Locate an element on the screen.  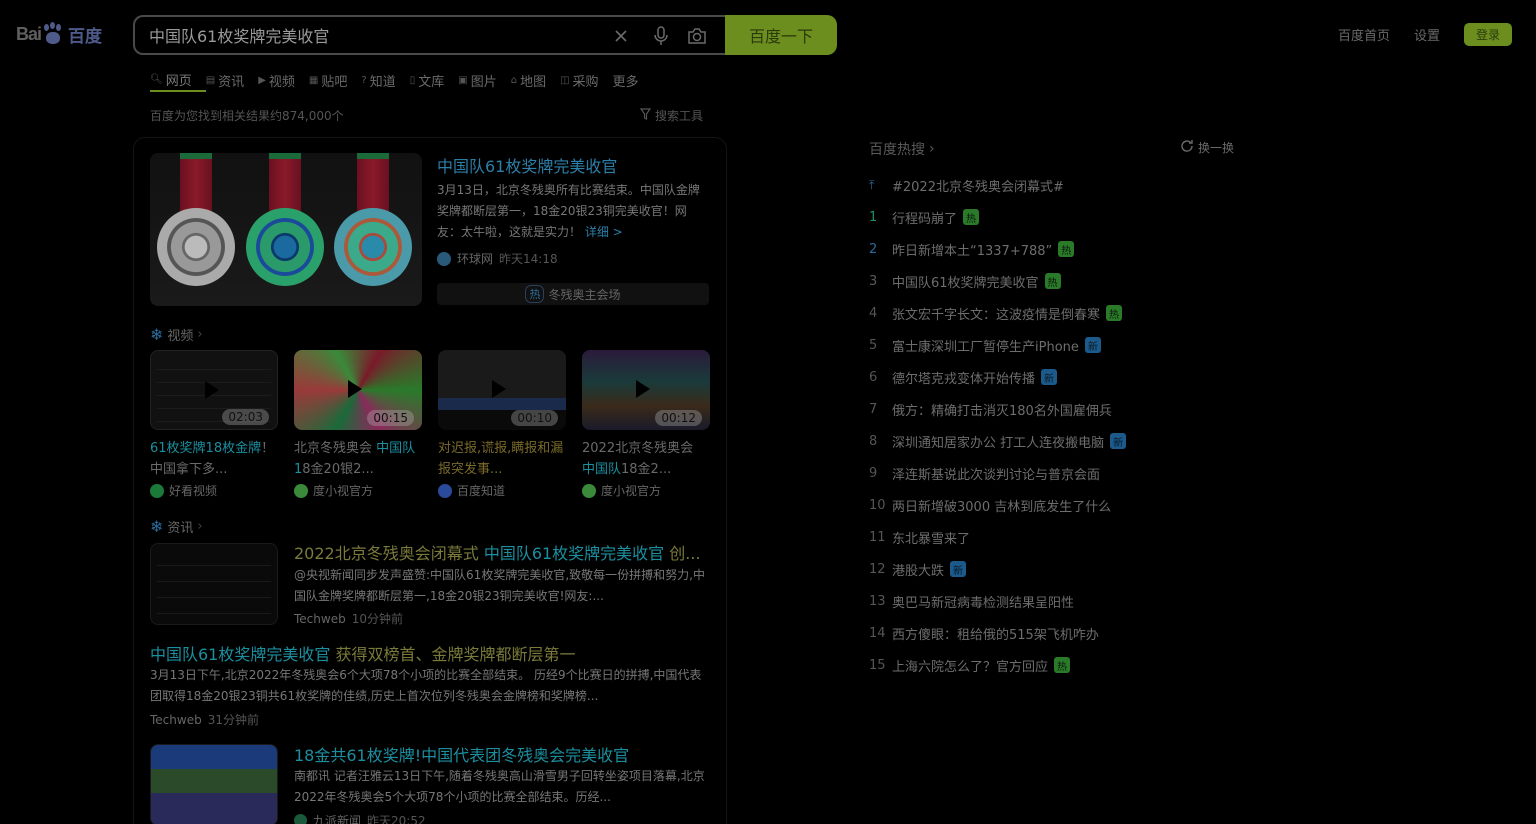
baidu-logo: Bai 百度 is located at coordinates (68, 34).